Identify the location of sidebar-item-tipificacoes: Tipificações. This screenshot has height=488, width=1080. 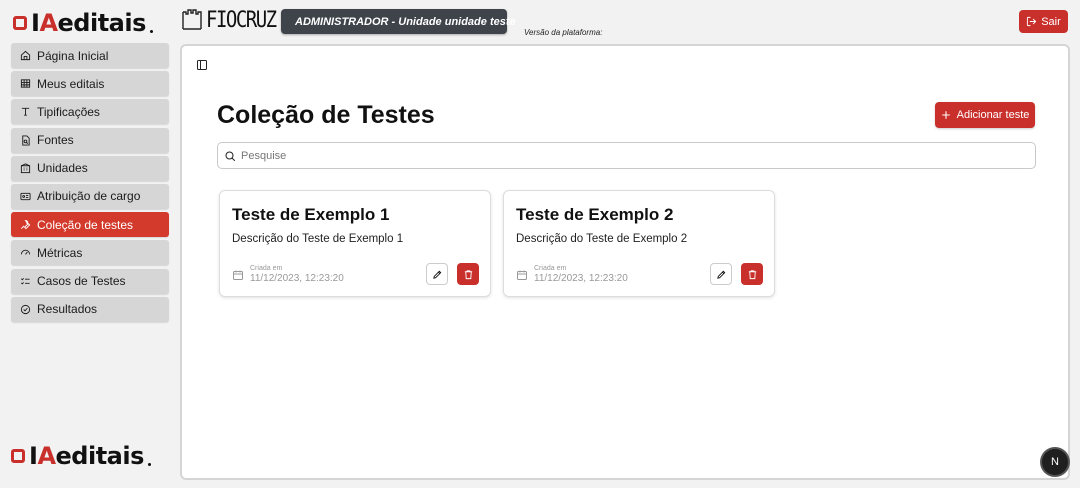
(90, 112).